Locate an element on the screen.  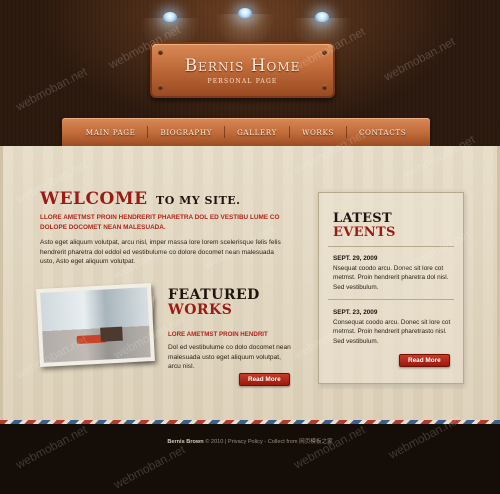
site-subtitle: PERSONAL PAGE is located at coordinates (242, 81).